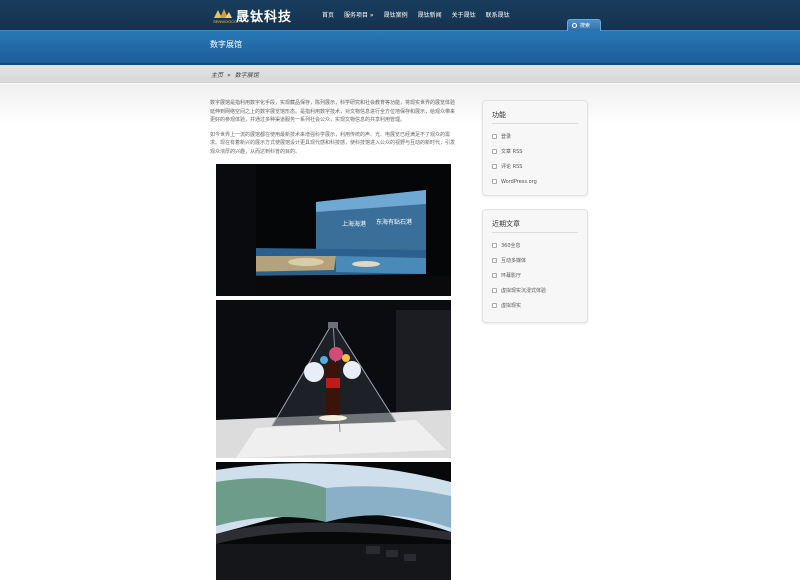 The image size is (800, 580). I want to click on widget-title: 近期文章, so click(506, 224).